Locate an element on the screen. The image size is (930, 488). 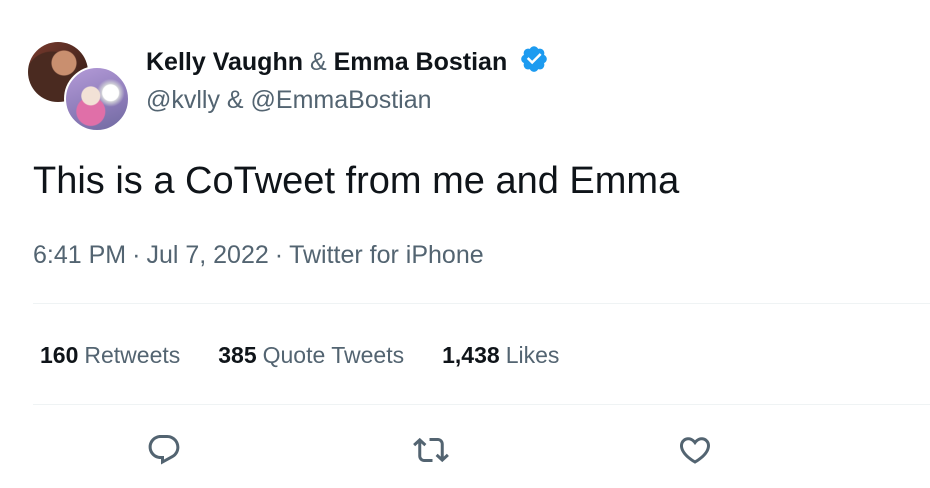
retweet-icon is located at coordinates (431, 450).